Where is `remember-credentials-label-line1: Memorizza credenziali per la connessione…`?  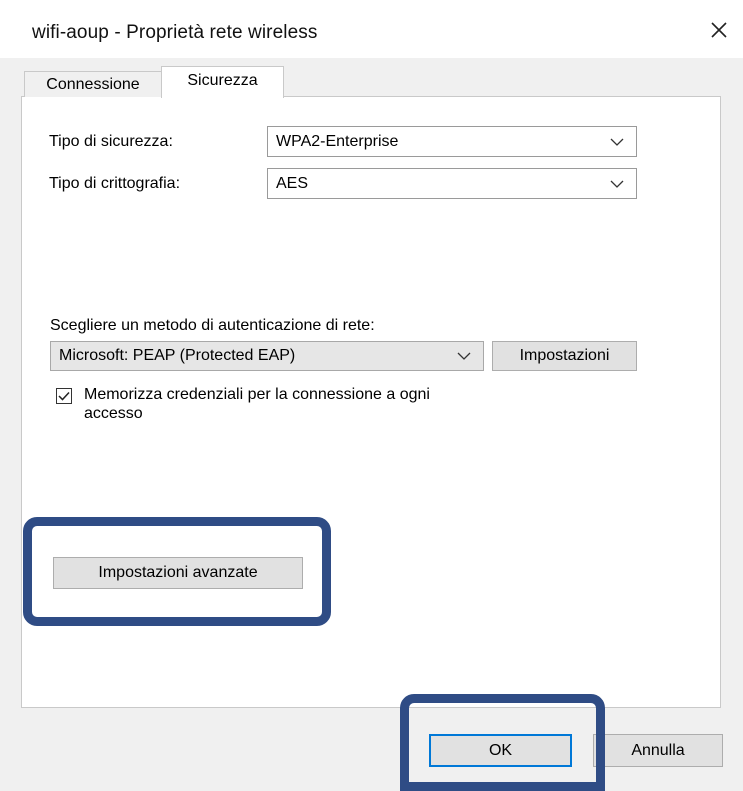
remember-credentials-label-line1: Memorizza credenziali per la connessione… is located at coordinates (257, 394).